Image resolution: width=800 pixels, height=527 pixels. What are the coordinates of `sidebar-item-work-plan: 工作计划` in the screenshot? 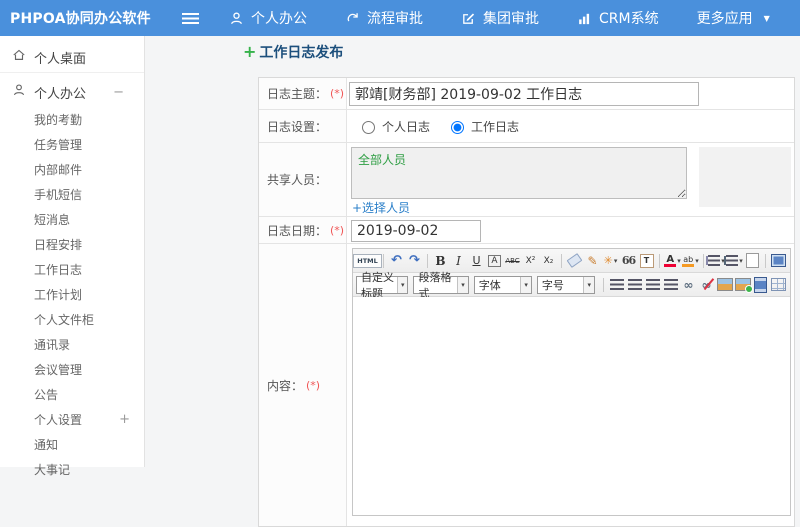 It's located at (72, 294).